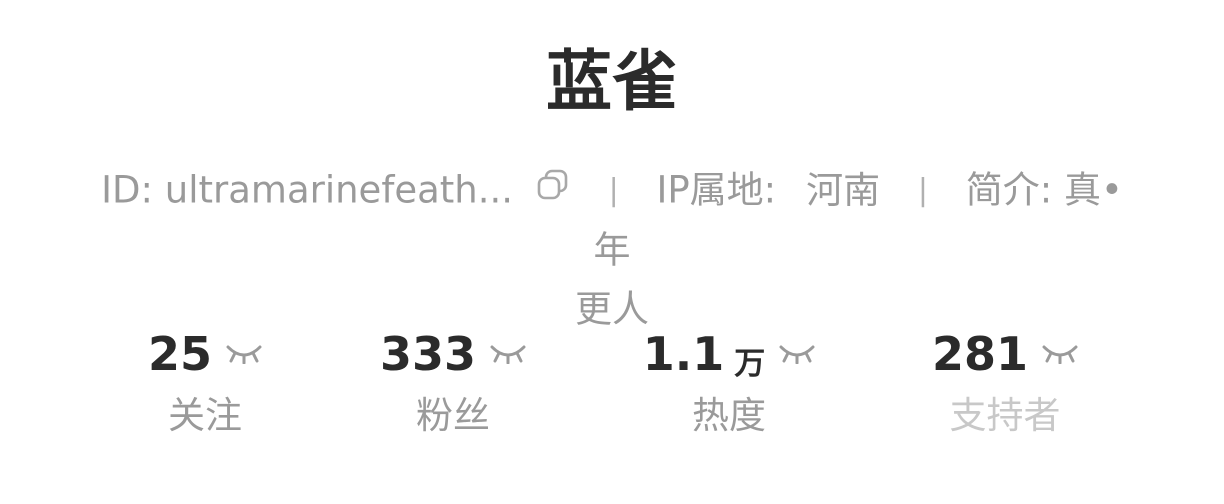 Image resolution: width=1224 pixels, height=504 pixels. Describe the element at coordinates (612, 309) in the screenshot. I see `bio-text-line2: 更人` at that location.